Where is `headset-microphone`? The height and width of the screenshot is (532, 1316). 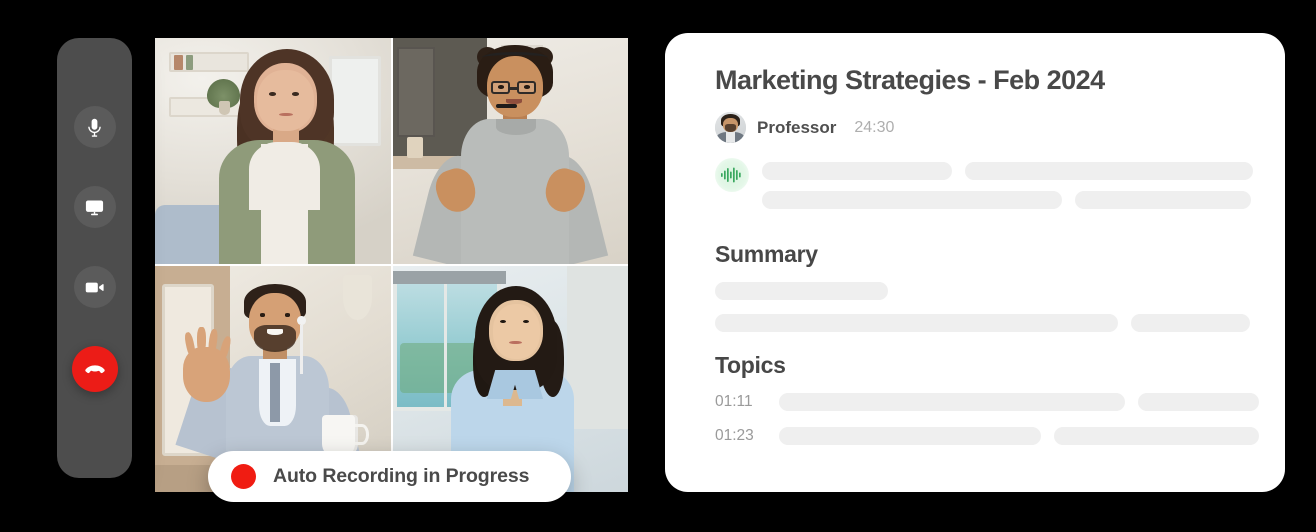 headset-microphone is located at coordinates (507, 106).